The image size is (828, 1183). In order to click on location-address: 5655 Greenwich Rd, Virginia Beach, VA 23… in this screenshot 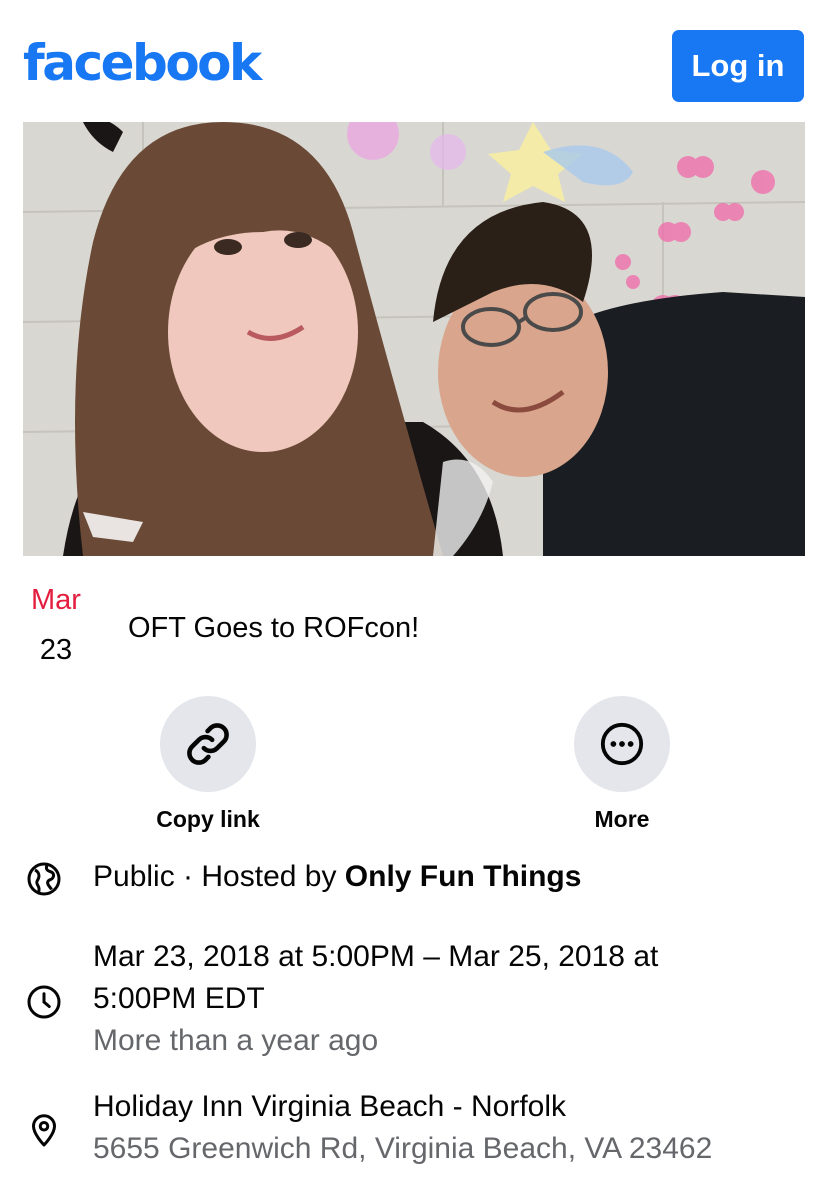, I will do `click(403, 1148)`.